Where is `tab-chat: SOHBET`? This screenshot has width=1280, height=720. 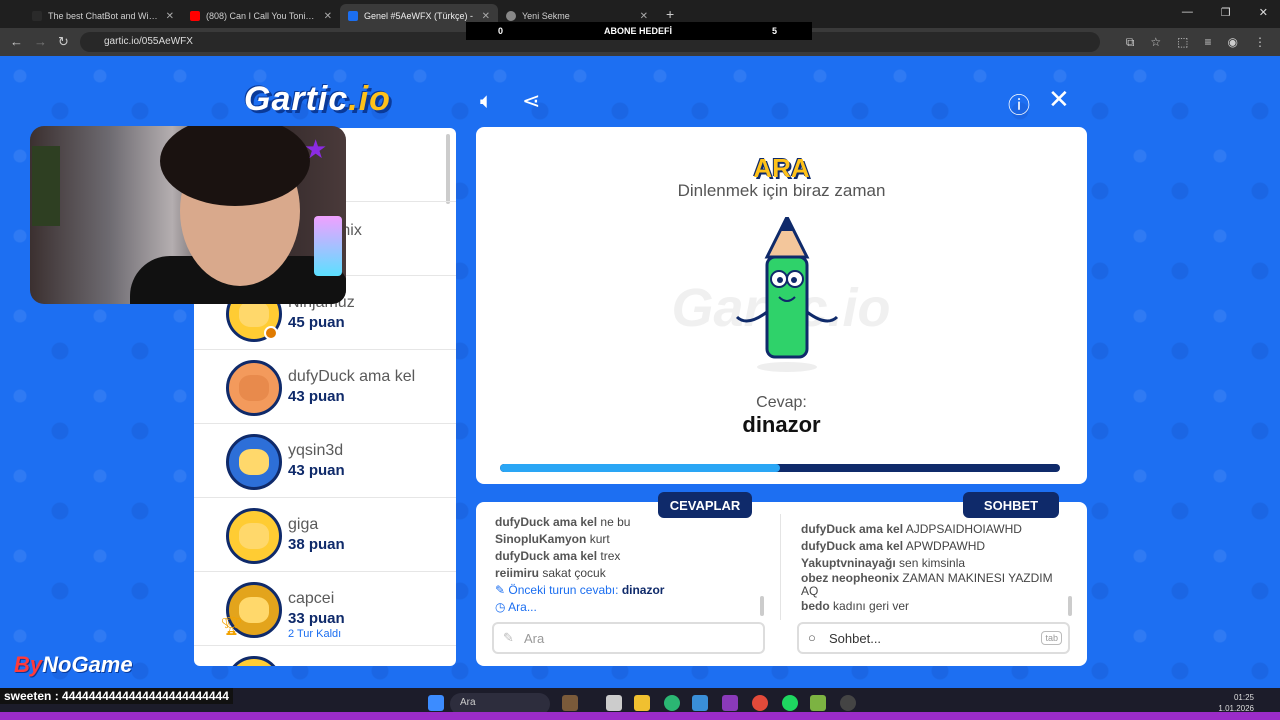
tab-chat: SOHBET is located at coordinates (1011, 505).